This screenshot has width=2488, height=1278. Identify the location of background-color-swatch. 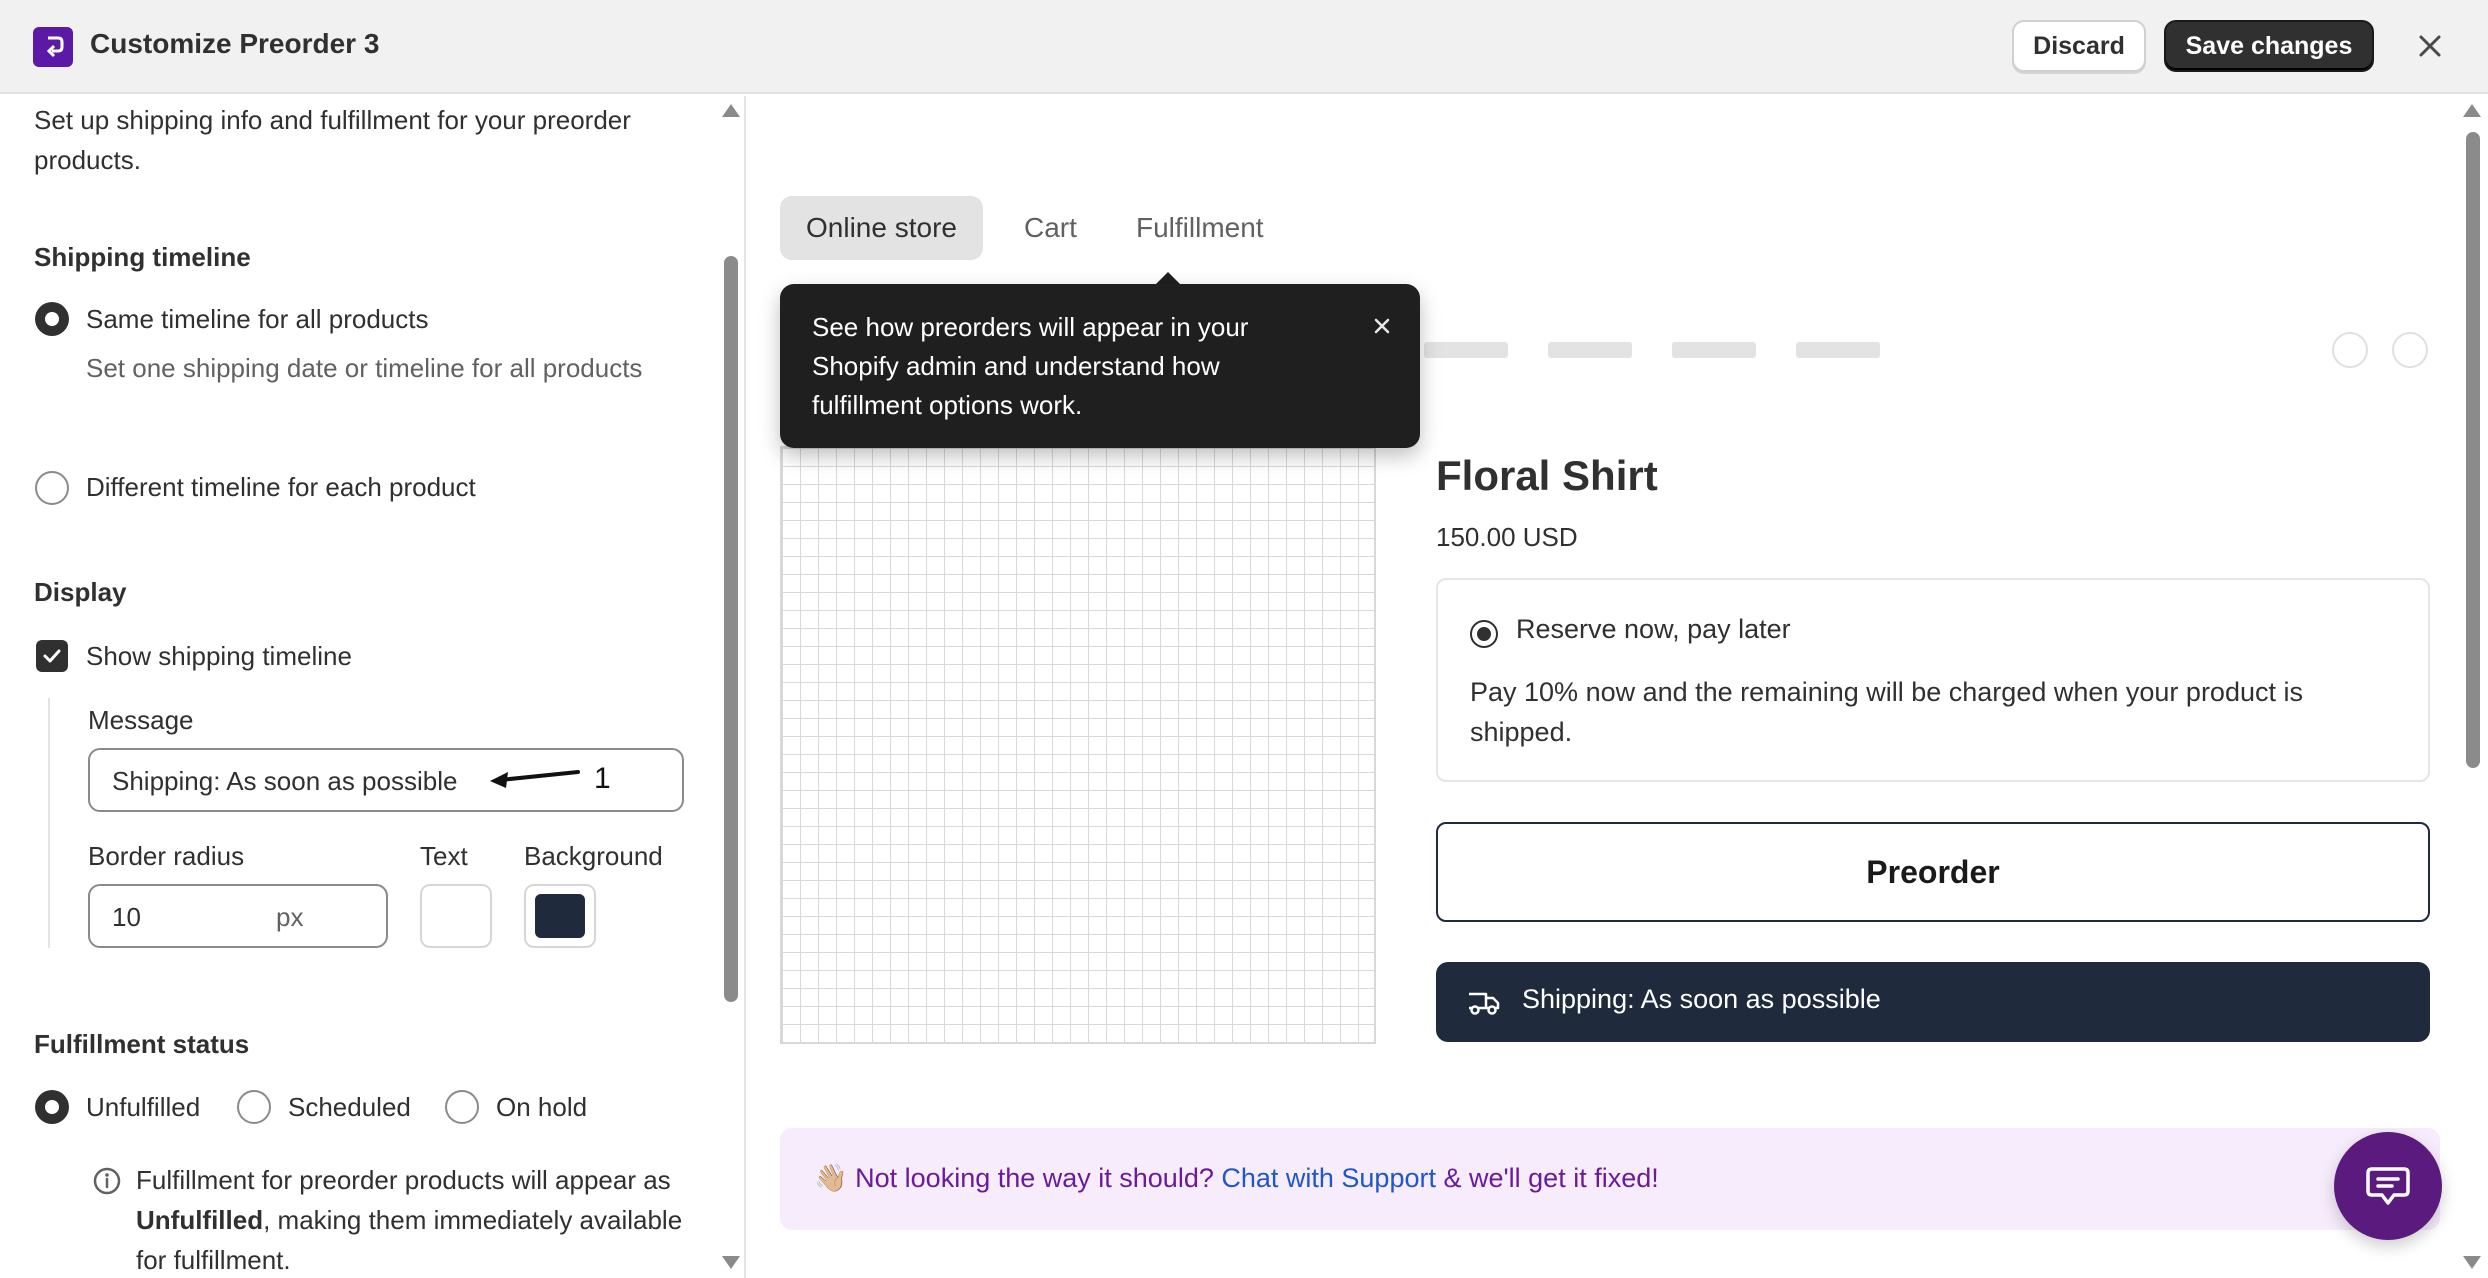
(560, 916).